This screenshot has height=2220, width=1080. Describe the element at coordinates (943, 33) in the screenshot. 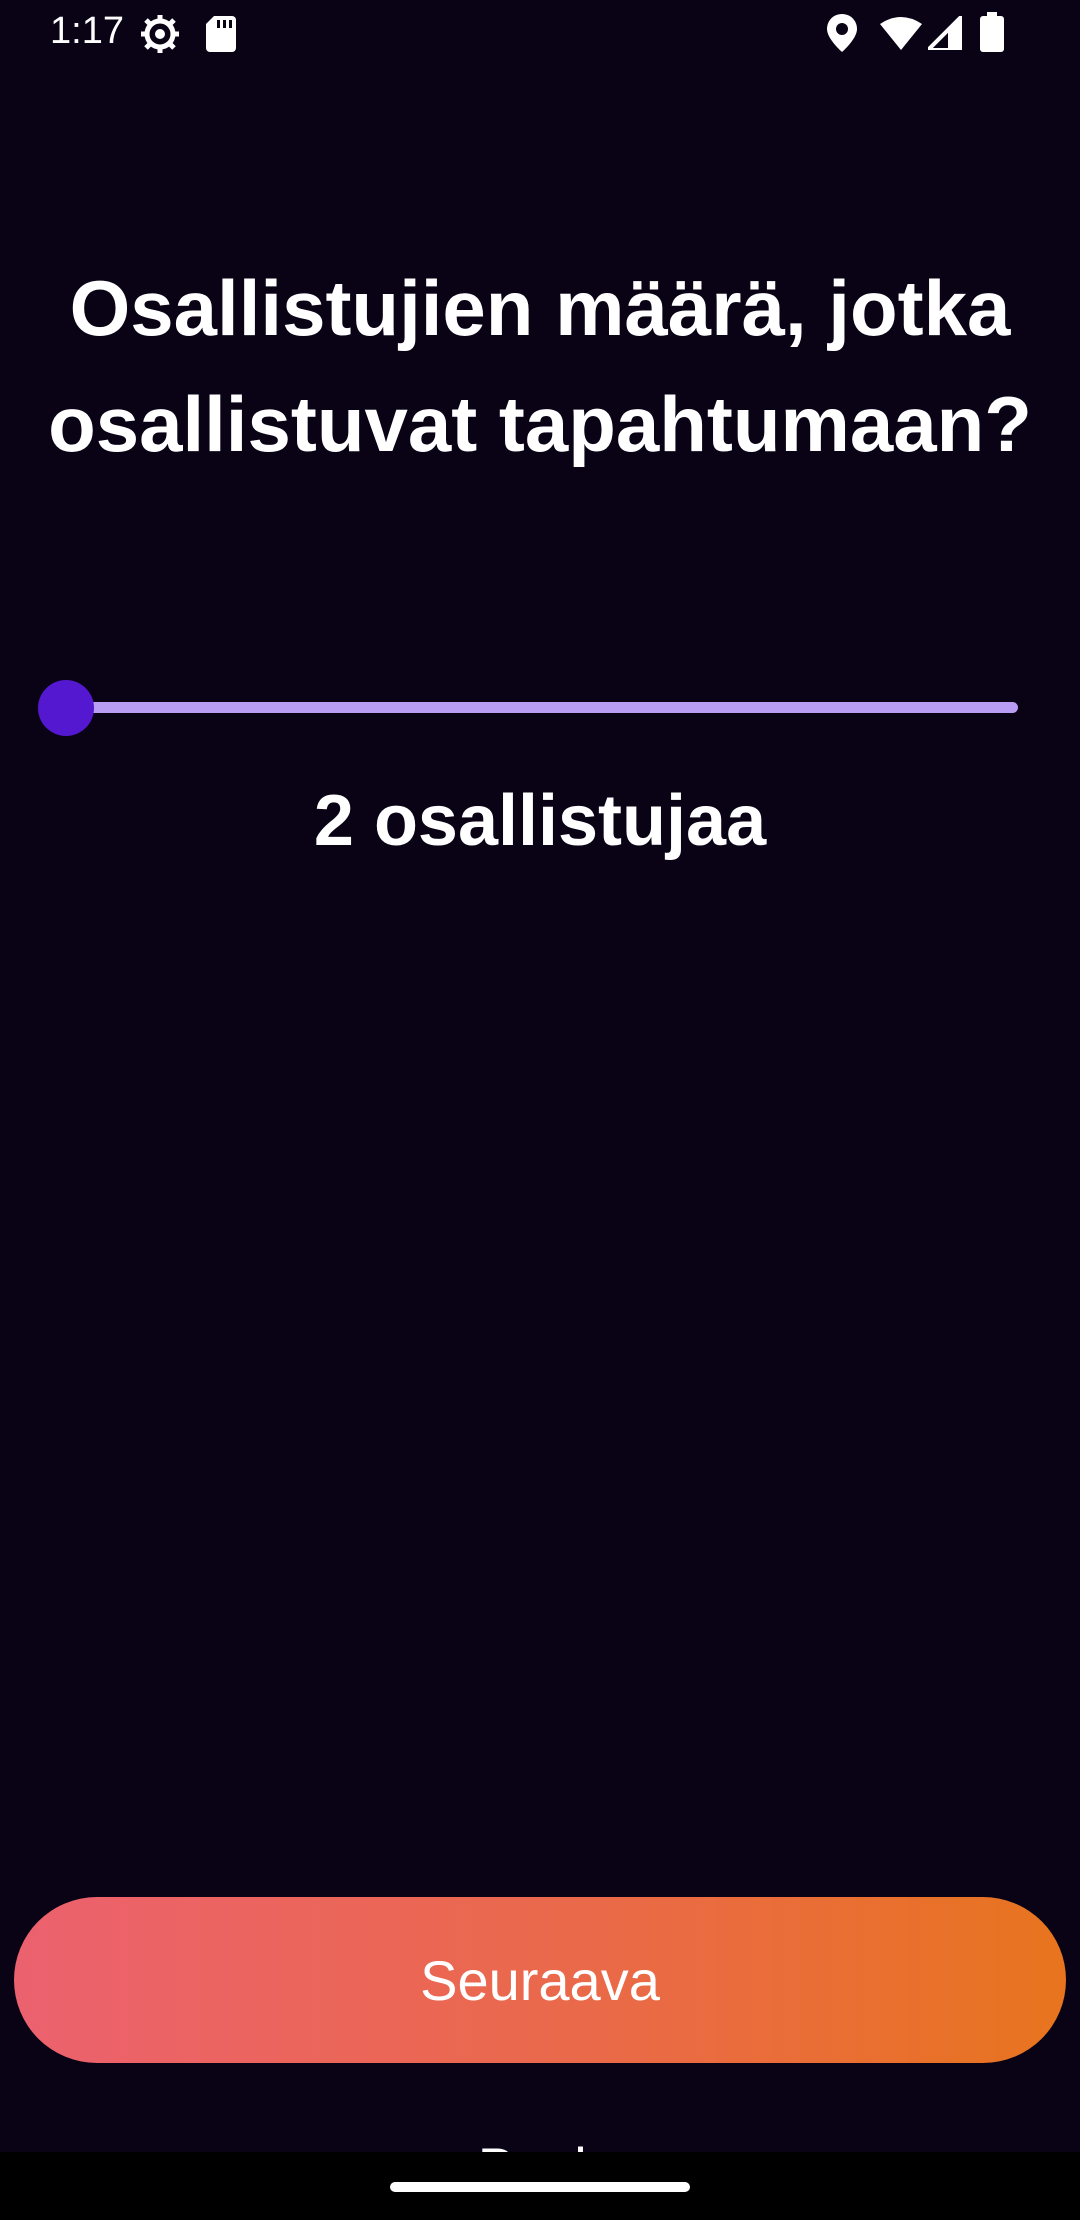

I see `signal-icon` at that location.